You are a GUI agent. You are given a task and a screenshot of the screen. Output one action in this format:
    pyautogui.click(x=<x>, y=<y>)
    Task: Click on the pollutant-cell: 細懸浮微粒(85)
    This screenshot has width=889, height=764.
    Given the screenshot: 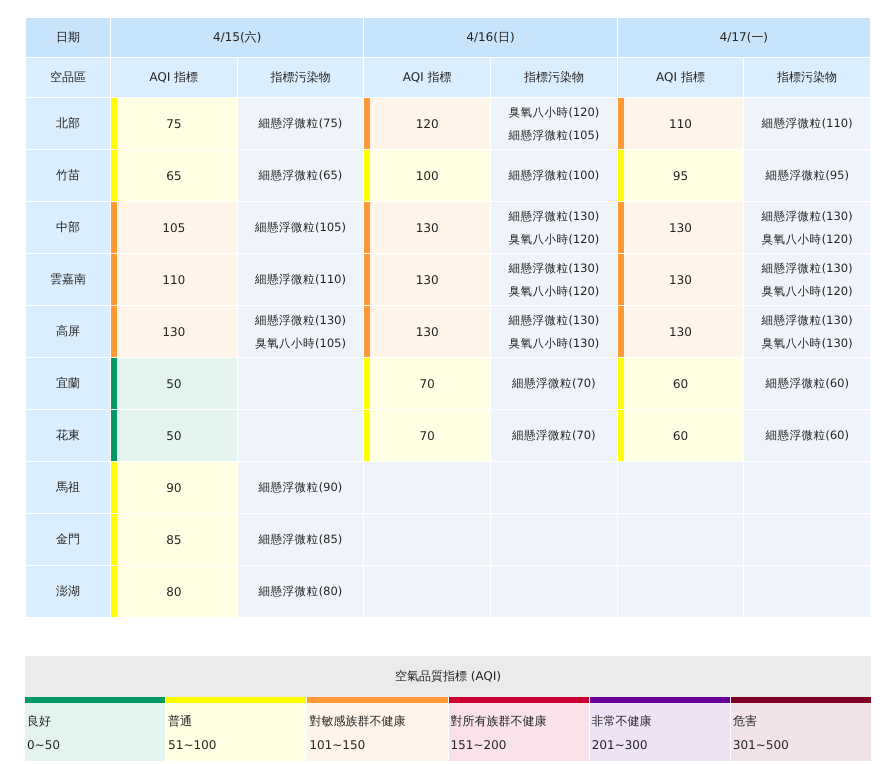 What is the action you would take?
    pyautogui.click(x=300, y=540)
    